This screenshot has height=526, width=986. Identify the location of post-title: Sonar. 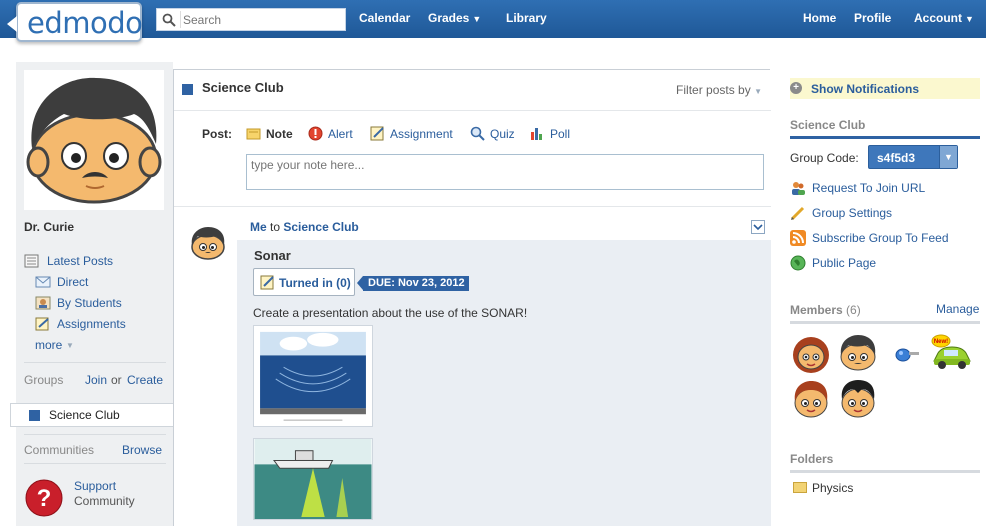
(272, 255).